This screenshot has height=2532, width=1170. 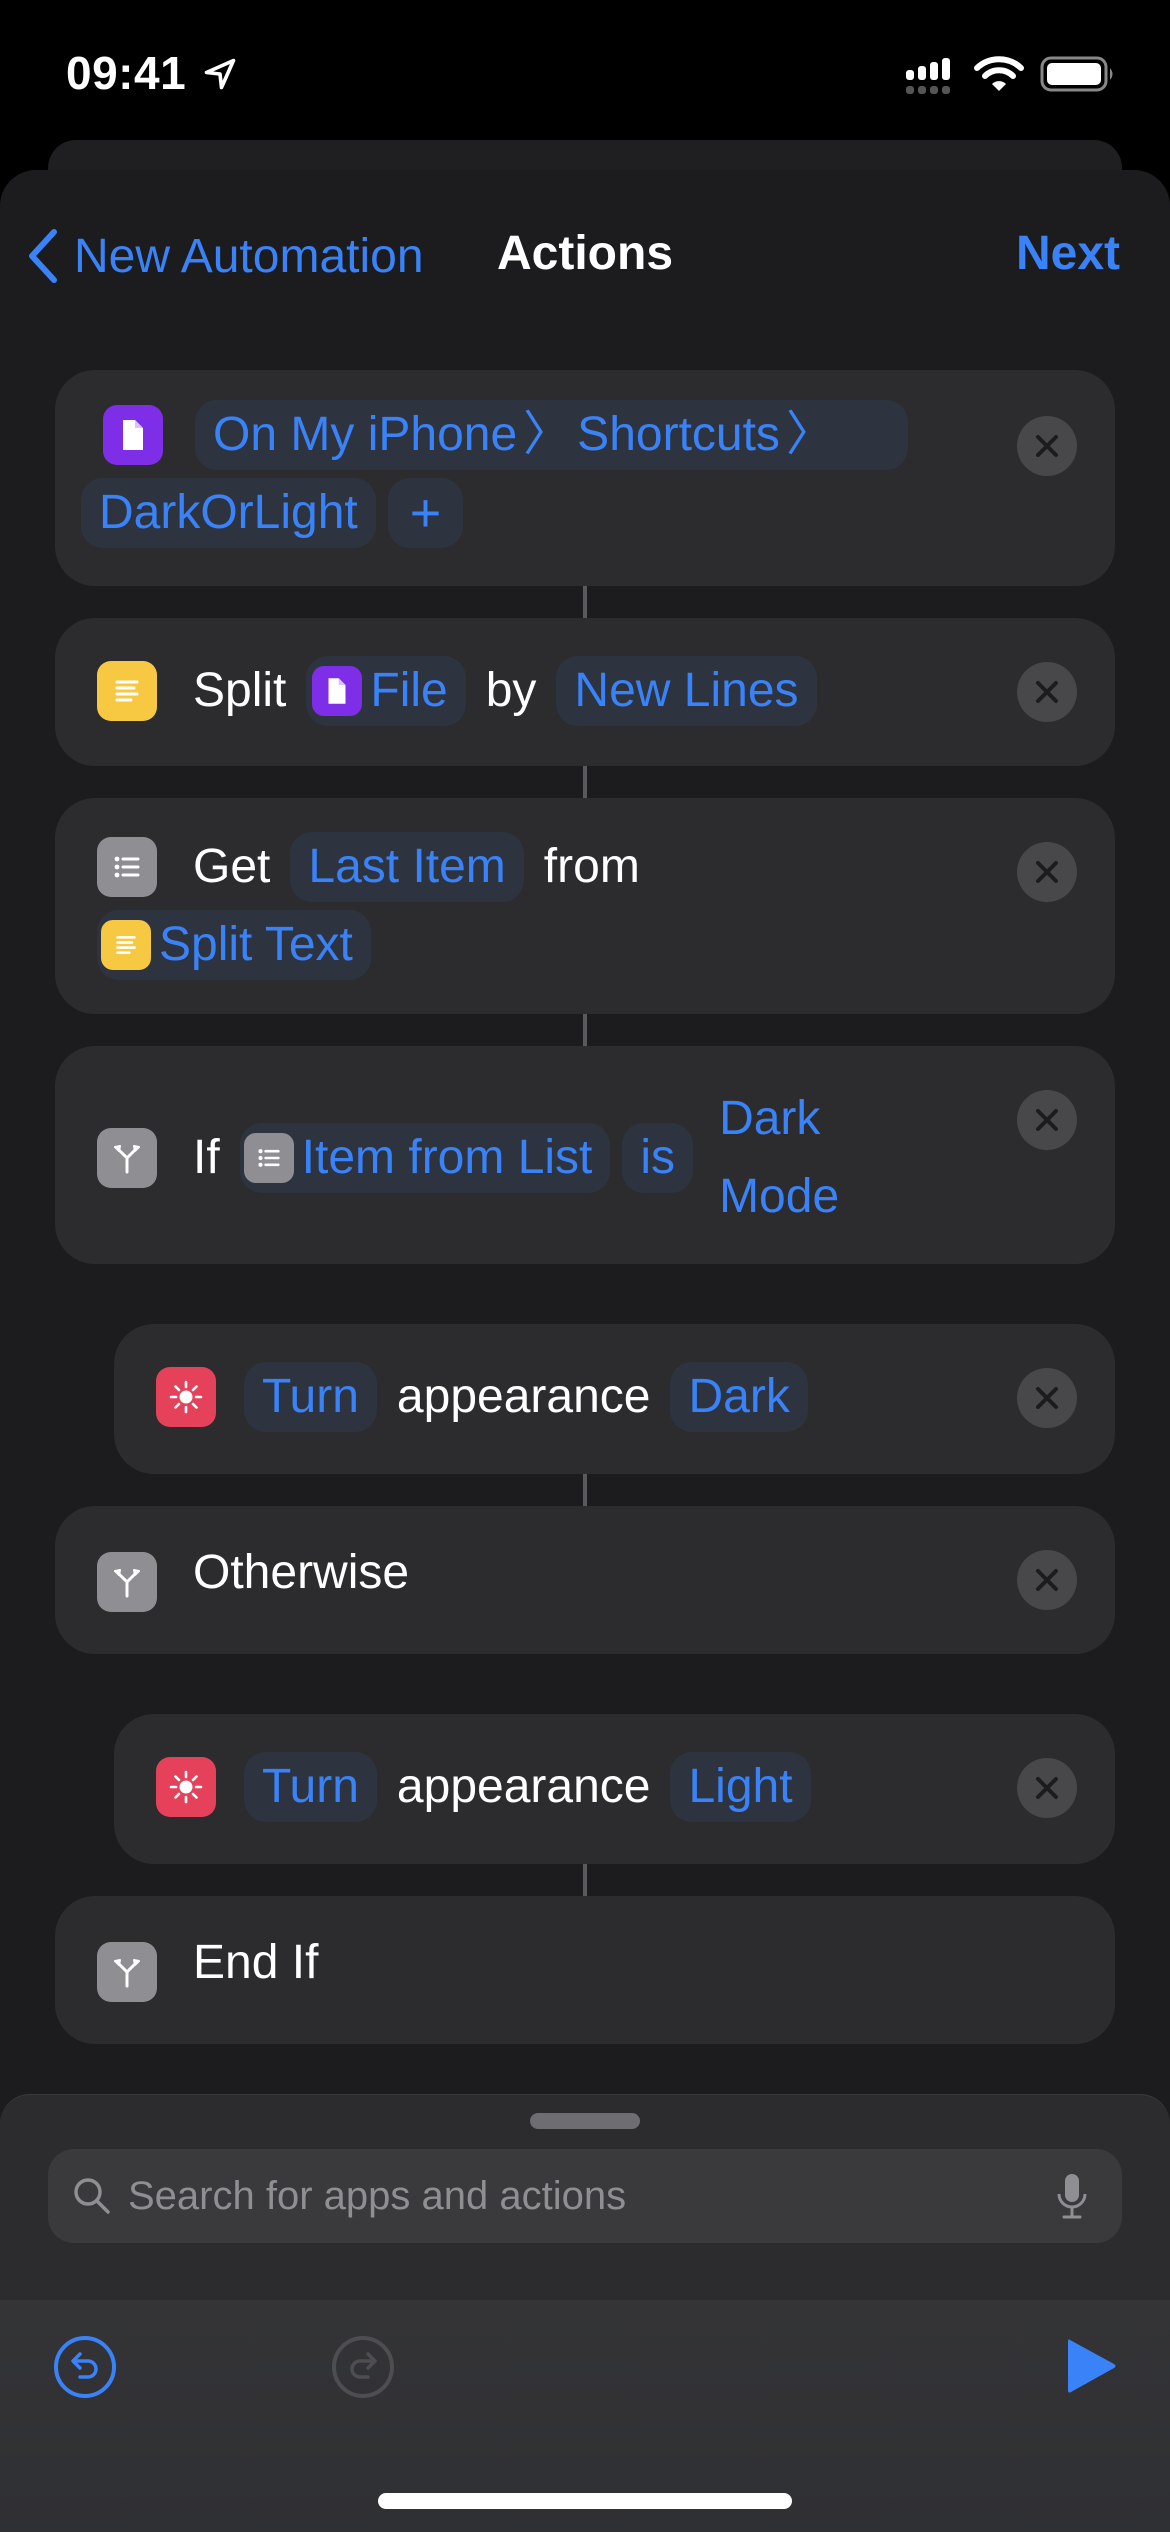 I want to click on input-token-label: File, so click(x=409, y=690).